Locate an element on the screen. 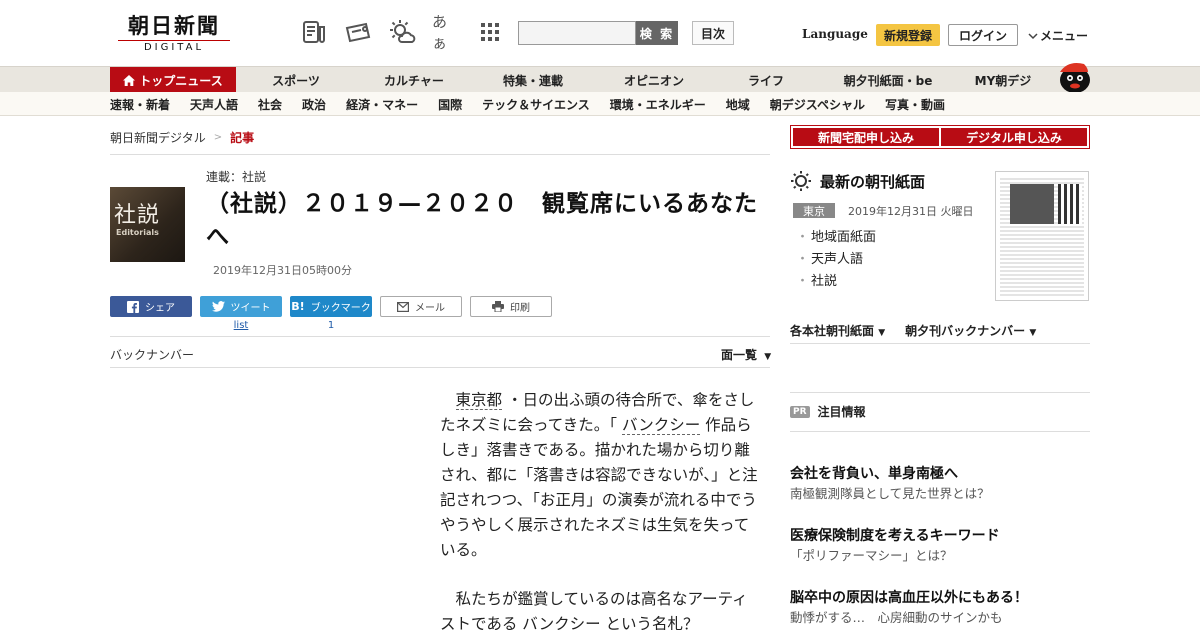 The width and height of the screenshot is (1200, 630). print-label: 印刷 is located at coordinates (520, 308).